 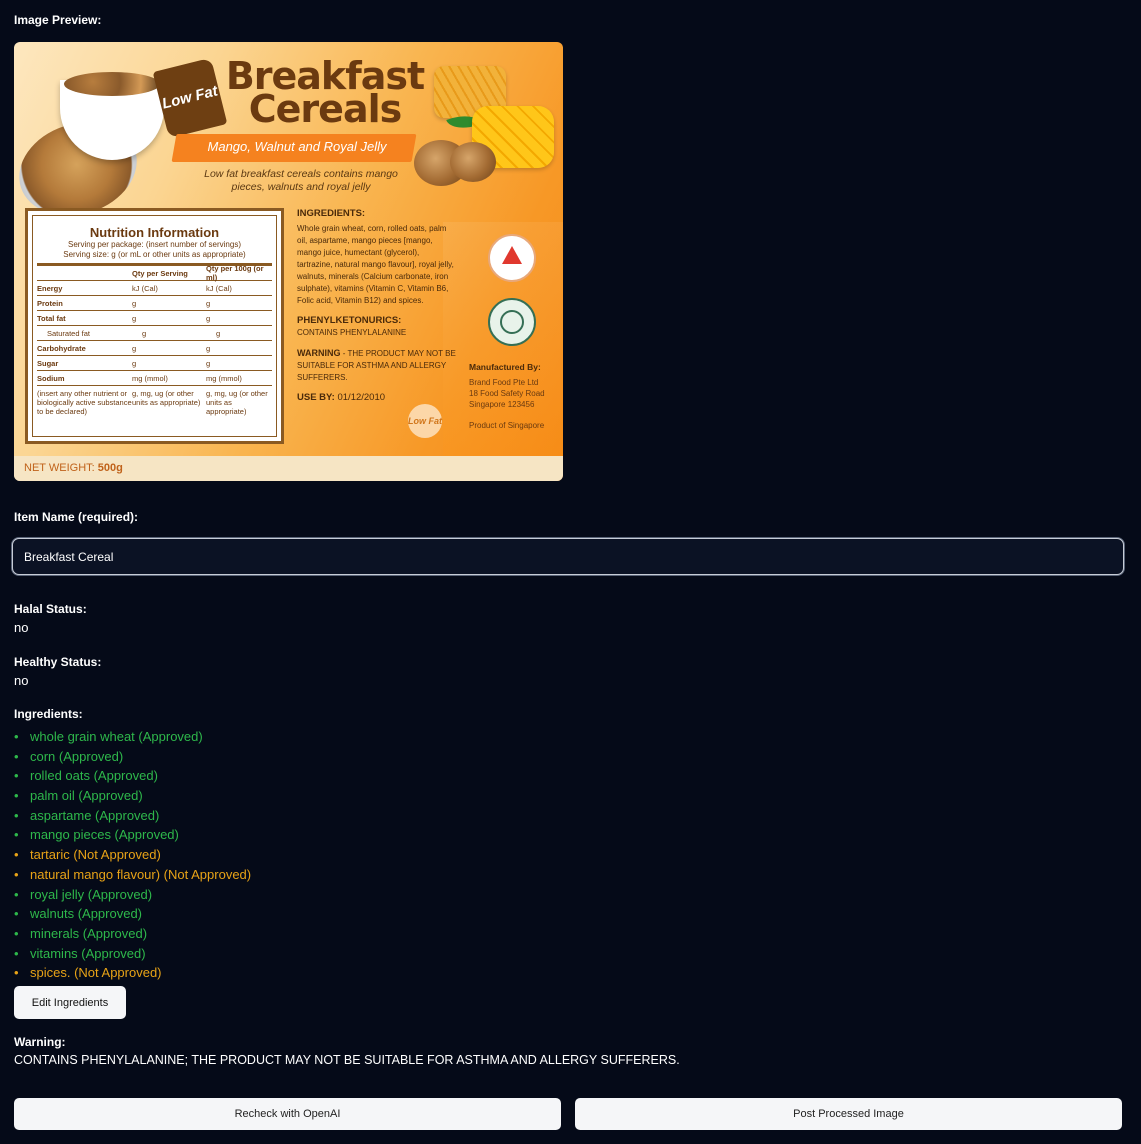 What do you see at coordinates (297, 146) in the screenshot?
I see `product-subtitle: Mango, Walnut and Royal Jelly` at bounding box center [297, 146].